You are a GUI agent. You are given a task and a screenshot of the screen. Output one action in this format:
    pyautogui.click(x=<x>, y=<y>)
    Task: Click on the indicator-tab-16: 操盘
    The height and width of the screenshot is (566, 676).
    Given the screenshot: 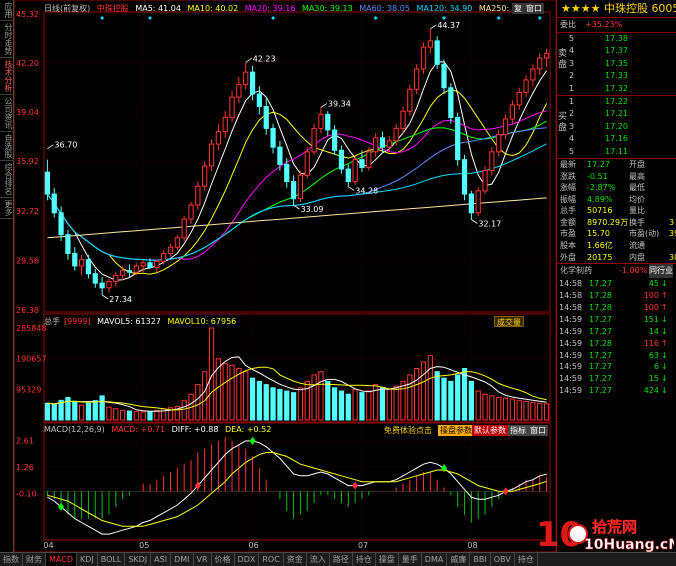 What is the action you would take?
    pyautogui.click(x=387, y=559)
    